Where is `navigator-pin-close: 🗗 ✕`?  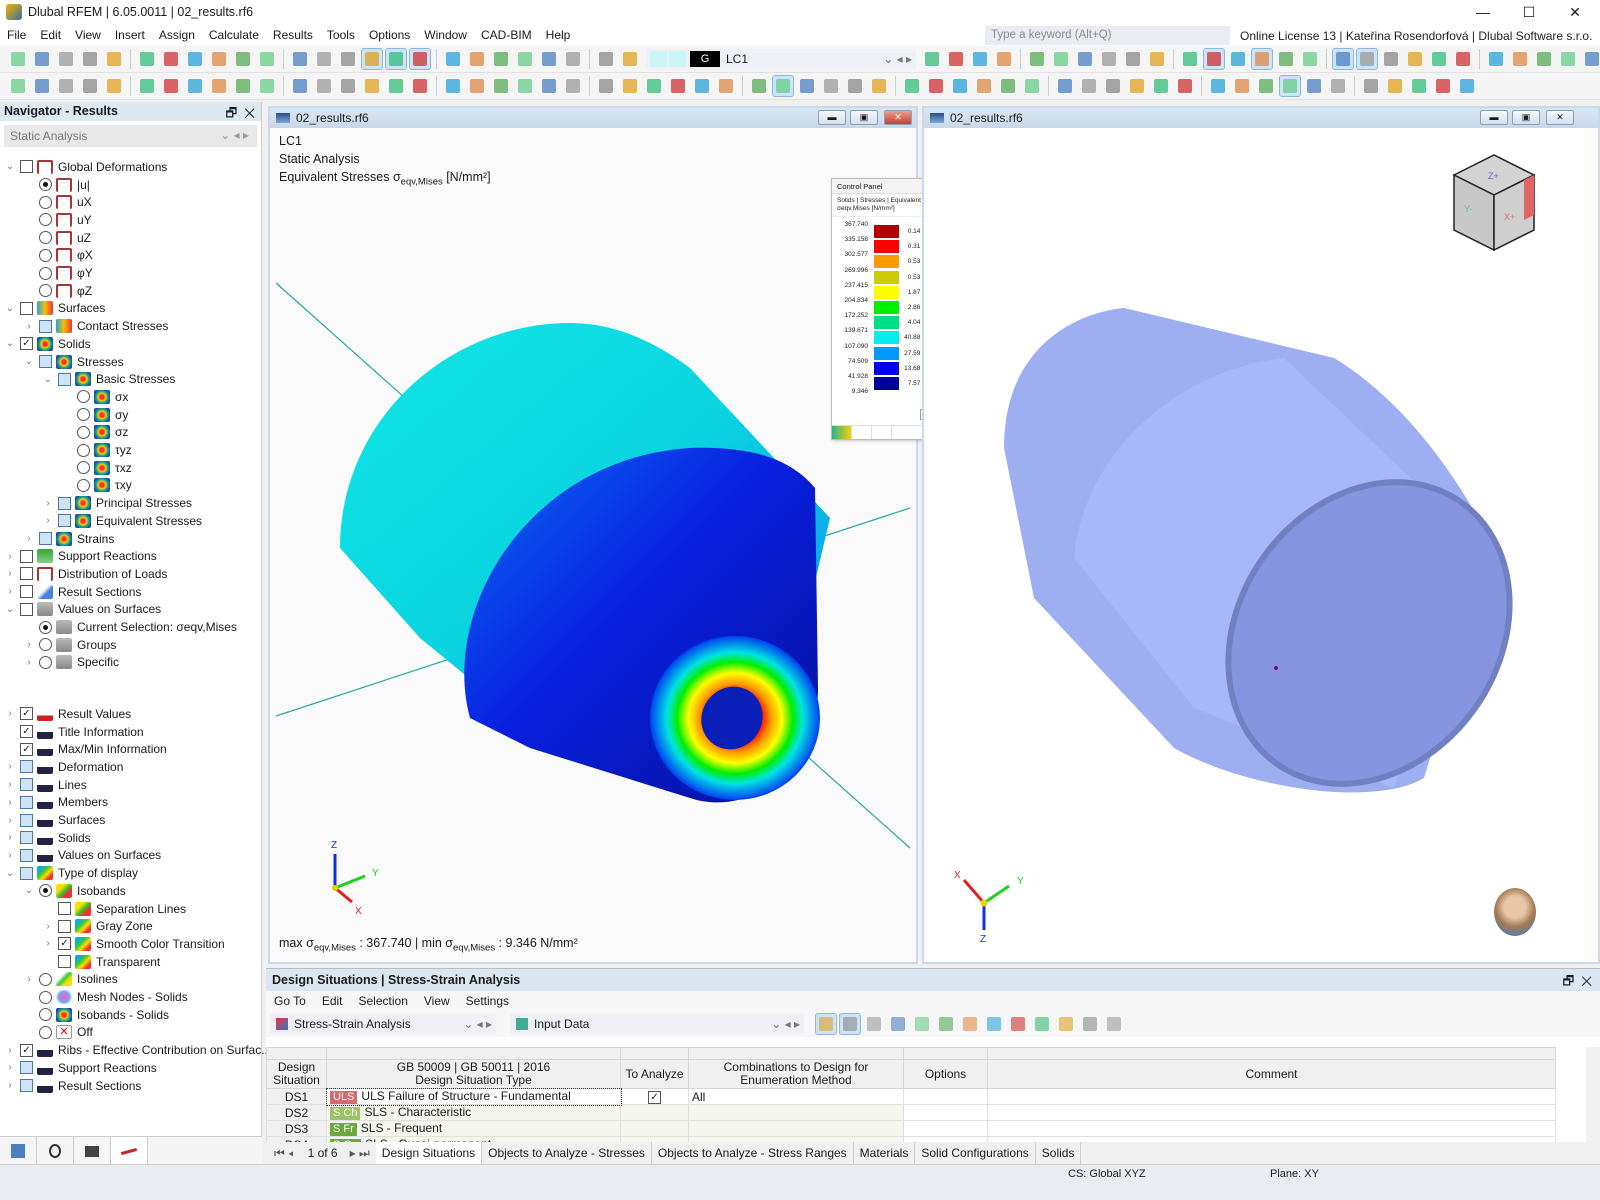
navigator-pin-close: 🗗 ✕ is located at coordinates (240, 114).